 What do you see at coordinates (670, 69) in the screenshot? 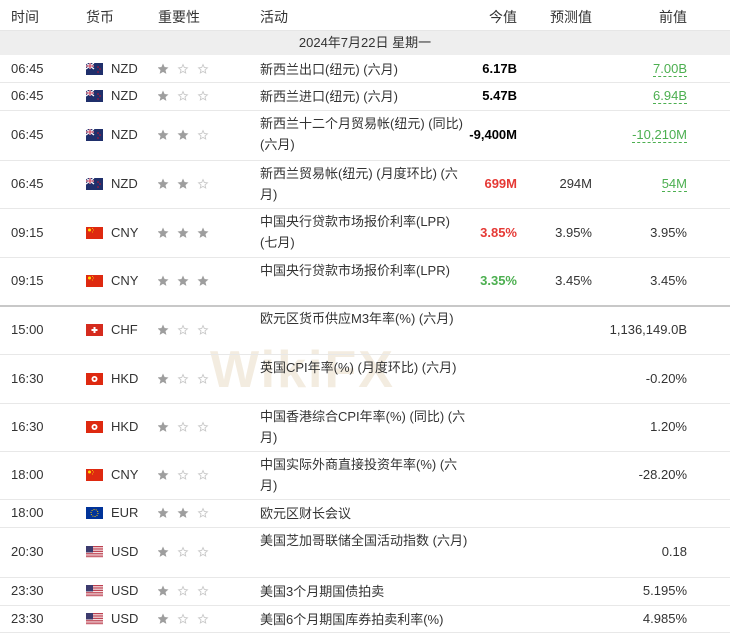
I see `previous-value: 7.00B` at bounding box center [670, 69].